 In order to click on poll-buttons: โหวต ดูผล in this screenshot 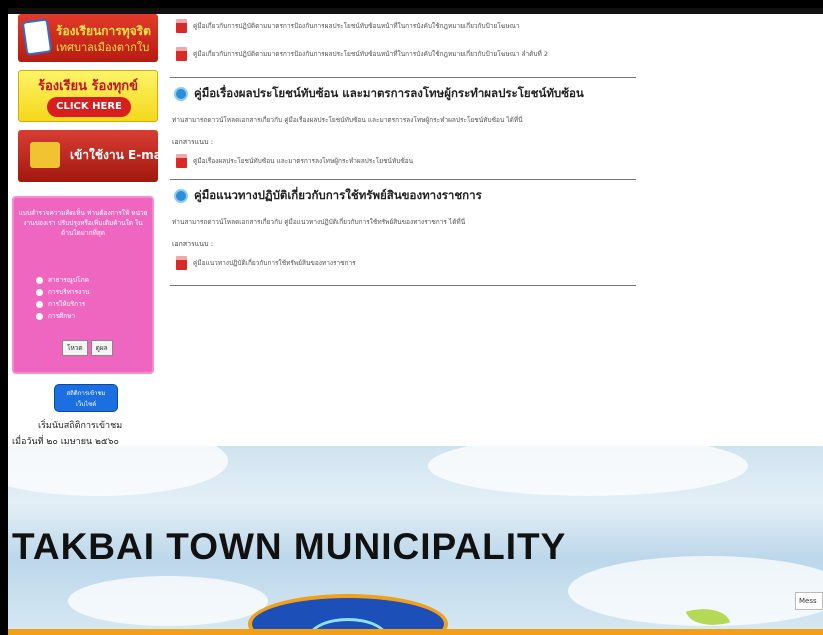, I will do `click(87, 348)`.